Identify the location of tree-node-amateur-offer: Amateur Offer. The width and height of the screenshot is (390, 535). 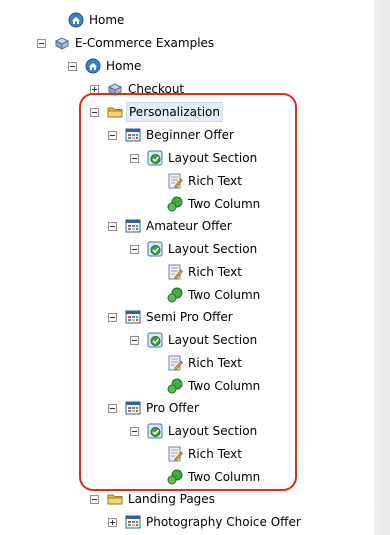
(171, 226).